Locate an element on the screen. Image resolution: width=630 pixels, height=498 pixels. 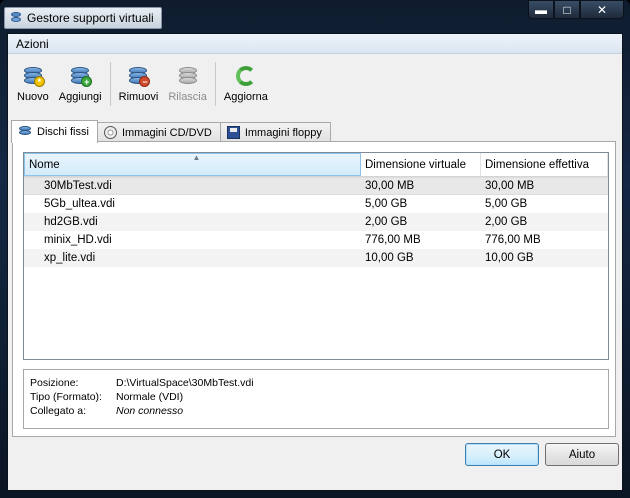
column-header-actual-size: Dimensione effettiva is located at coordinates (544, 164).